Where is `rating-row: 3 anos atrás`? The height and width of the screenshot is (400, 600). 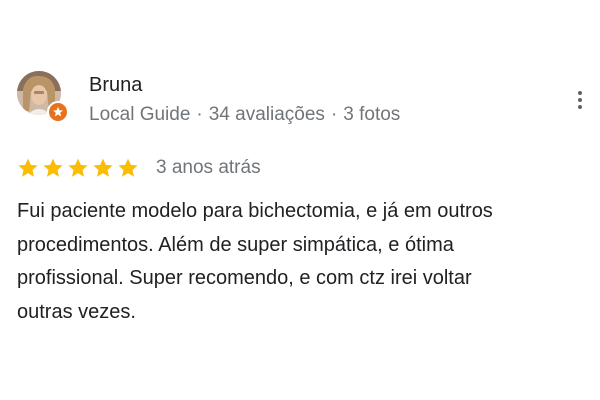 rating-row: 3 anos atrás is located at coordinates (139, 168).